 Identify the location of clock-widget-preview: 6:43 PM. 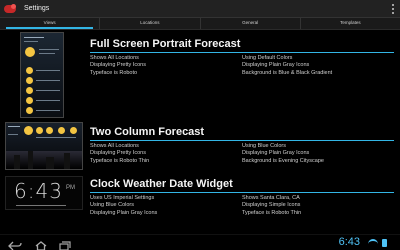
(44, 193).